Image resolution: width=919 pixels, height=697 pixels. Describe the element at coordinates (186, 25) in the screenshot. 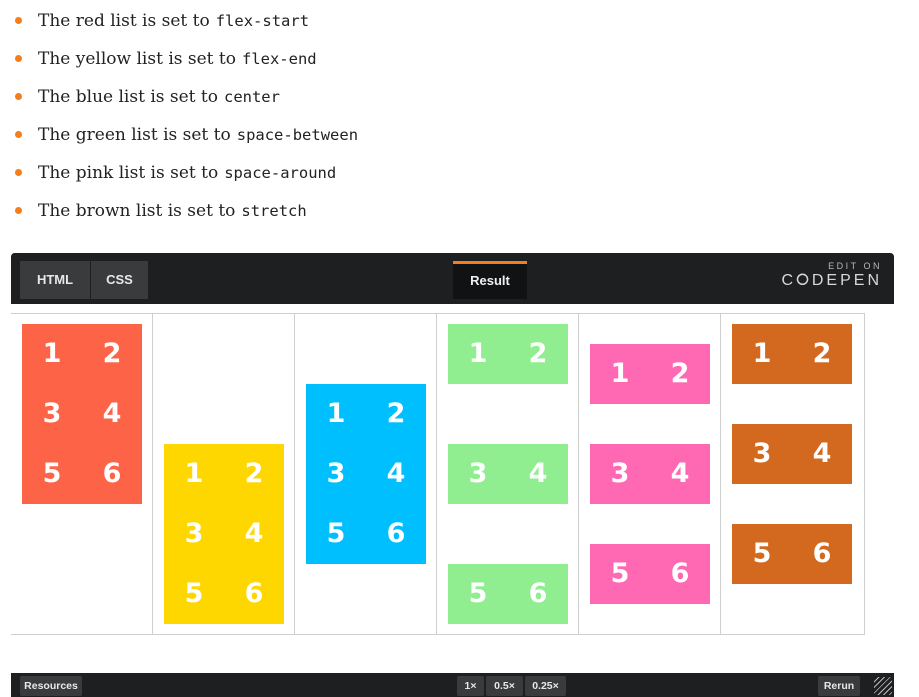

I see `list-item-red: The red list is set to flex-start` at that location.